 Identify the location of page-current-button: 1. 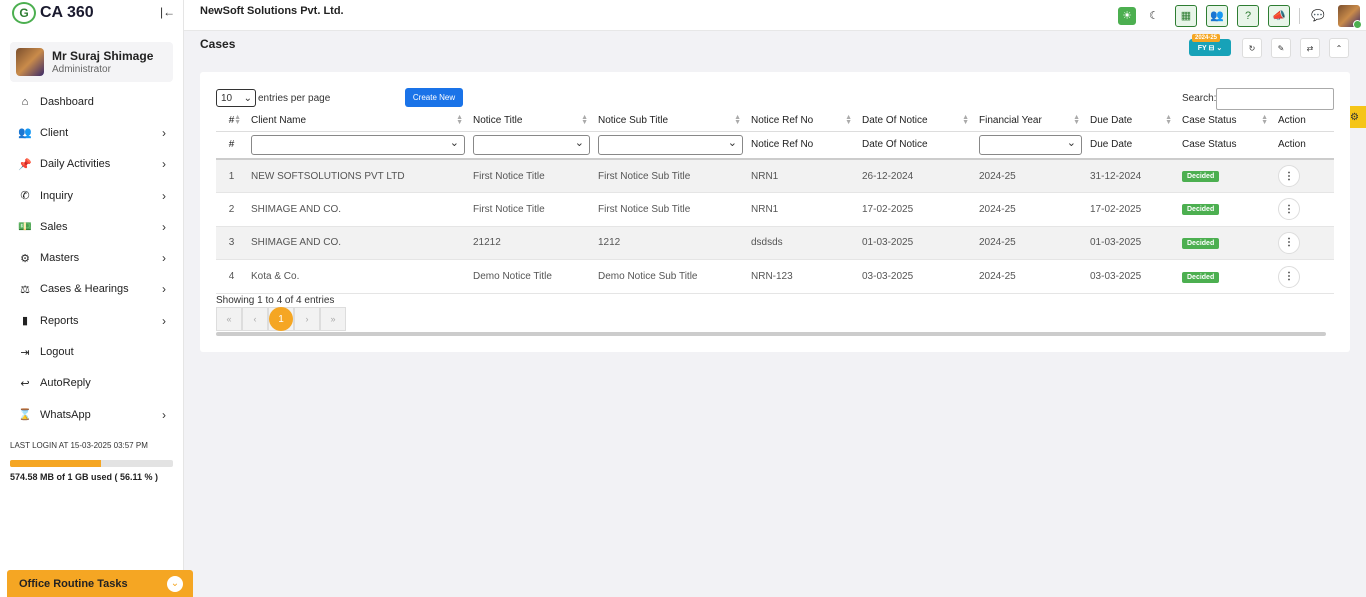
(281, 319).